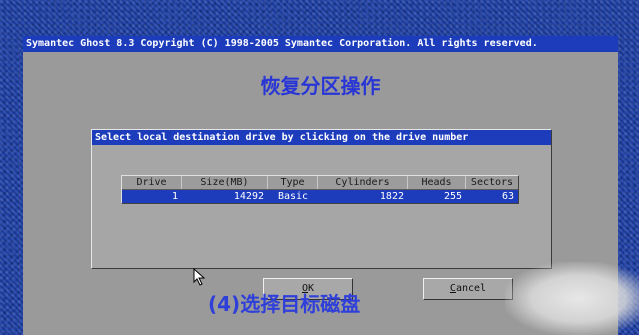  I want to click on mouse-pointer-icon, so click(199, 277).